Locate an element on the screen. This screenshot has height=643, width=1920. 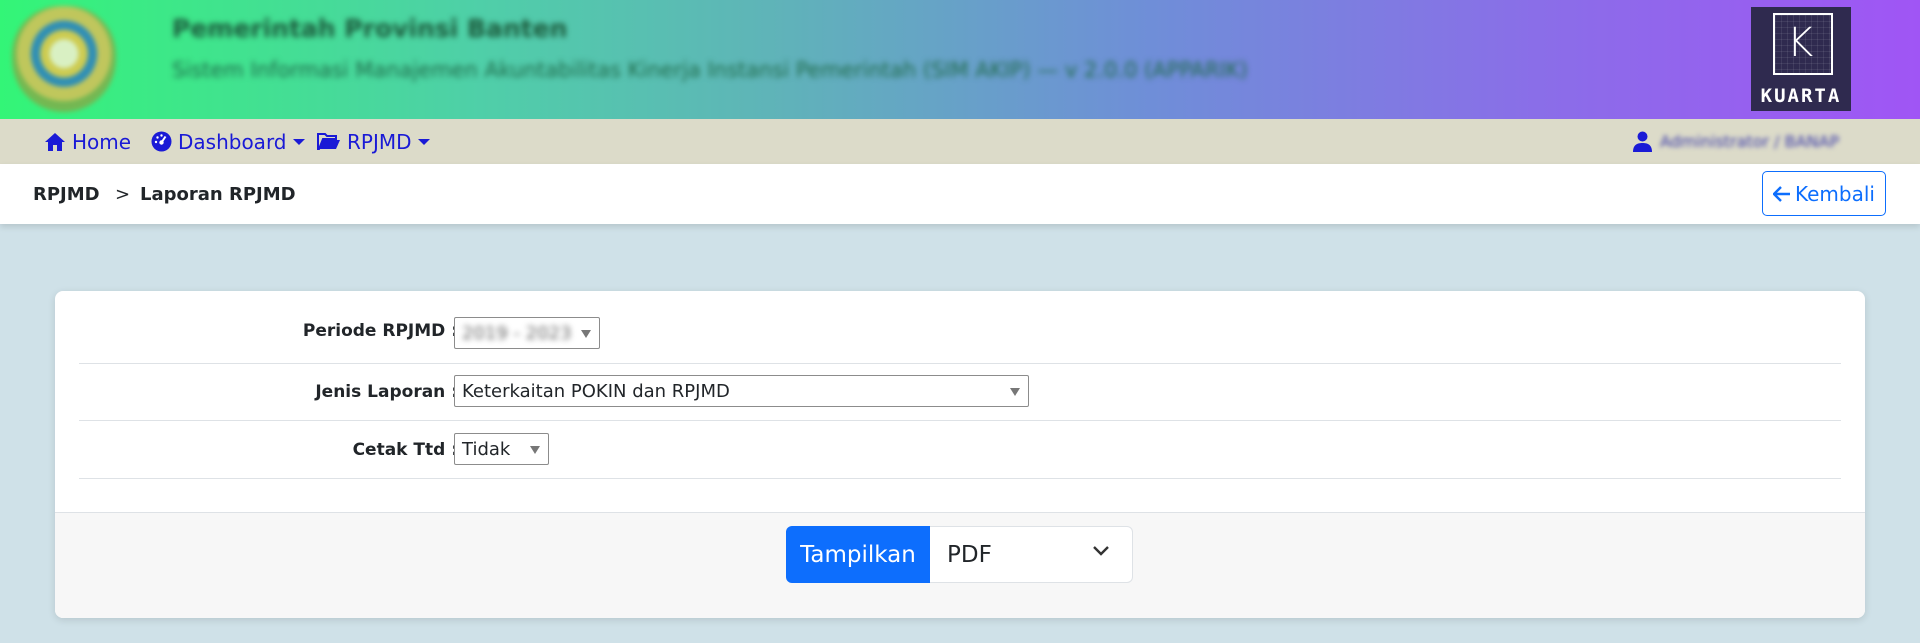
cetak-ttd-select: Tidak is located at coordinates (501, 449).